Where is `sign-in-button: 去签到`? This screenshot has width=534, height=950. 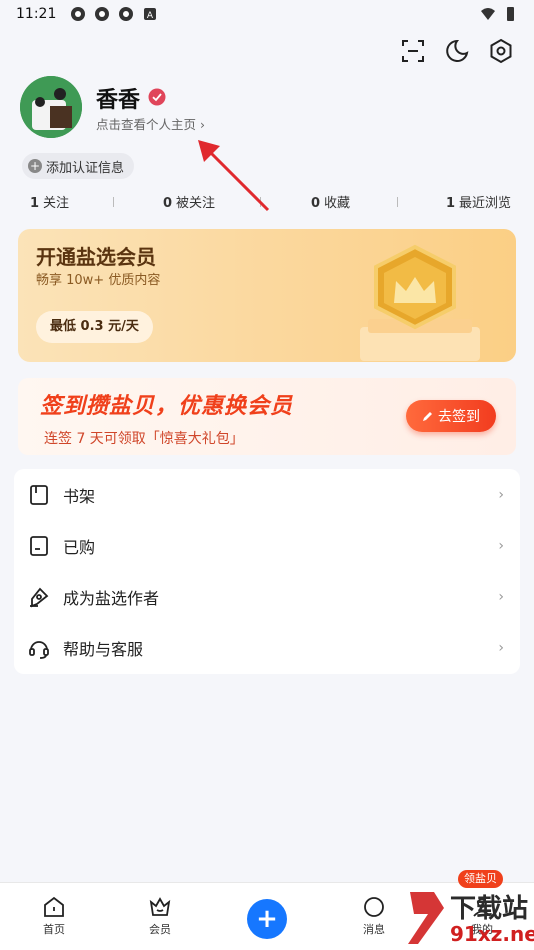 sign-in-button: 去签到 is located at coordinates (451, 416).